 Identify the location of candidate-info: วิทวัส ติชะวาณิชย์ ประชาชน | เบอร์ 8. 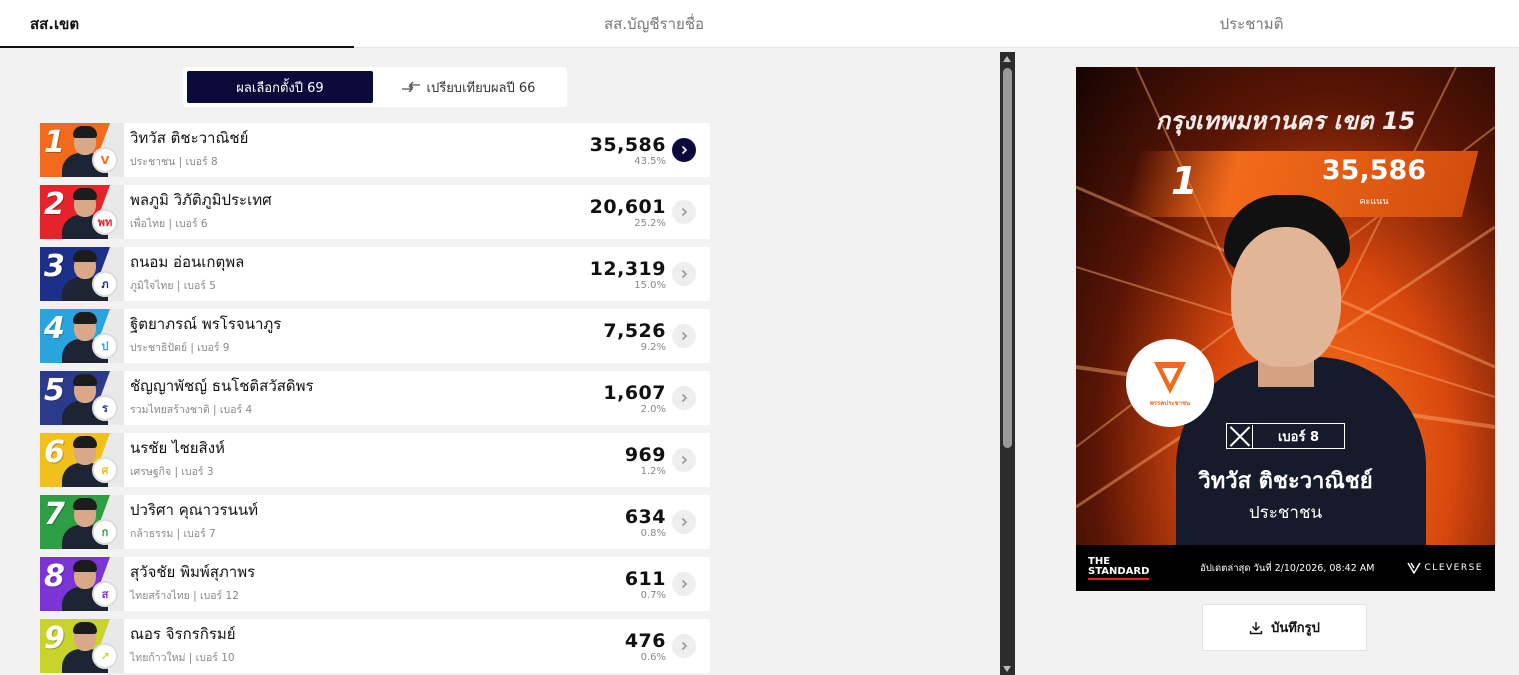
(338, 149).